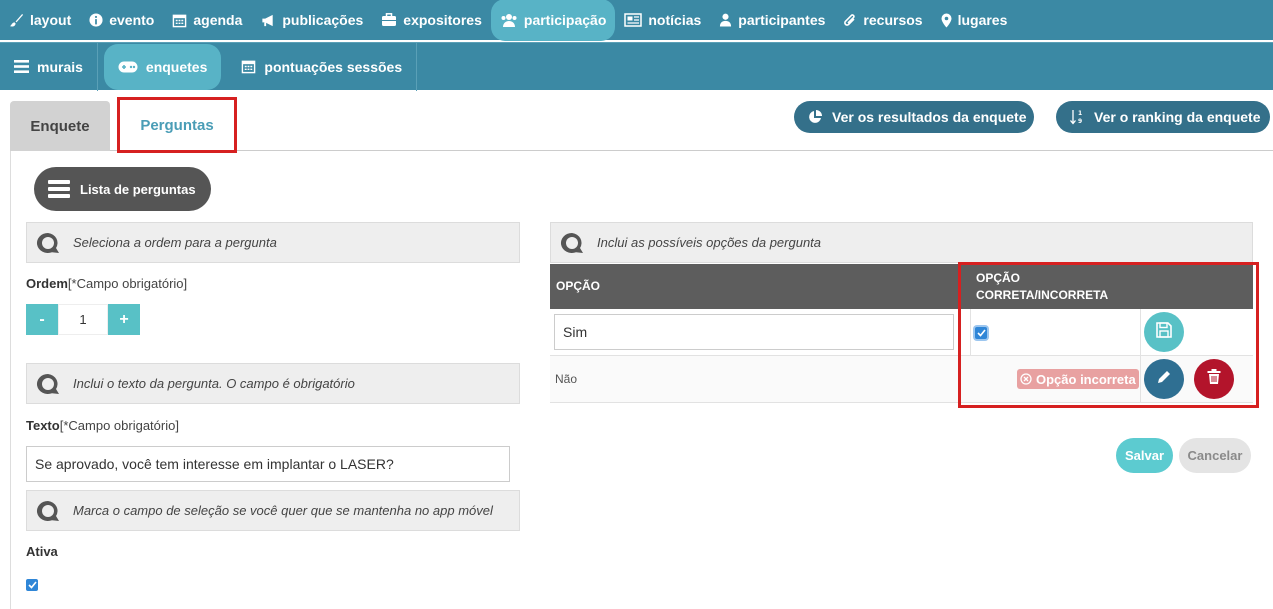  What do you see at coordinates (725, 20) in the screenshot?
I see `user-icon` at bounding box center [725, 20].